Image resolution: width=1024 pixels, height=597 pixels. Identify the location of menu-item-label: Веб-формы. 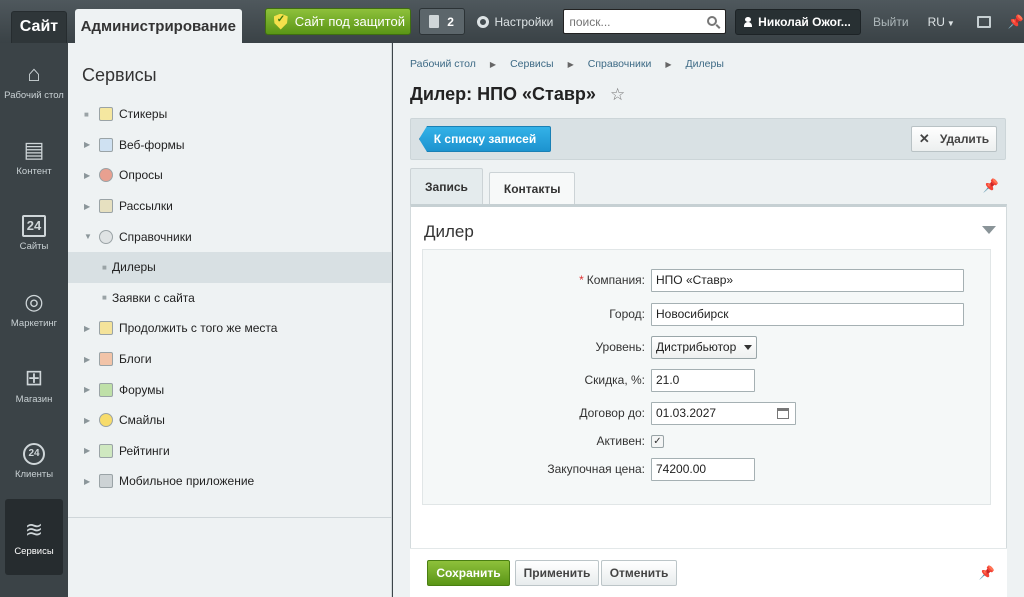
(152, 144).